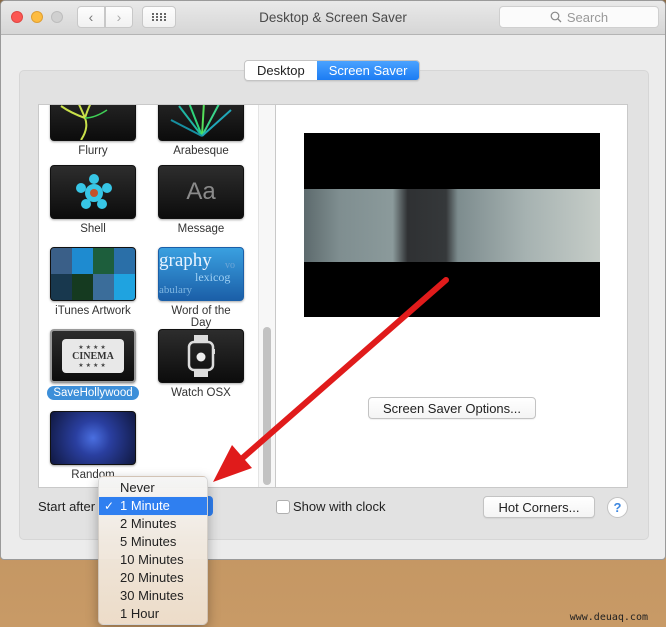 The image size is (666, 627). What do you see at coordinates (185, 260) in the screenshot?
I see `word-graphy: graphy` at bounding box center [185, 260].